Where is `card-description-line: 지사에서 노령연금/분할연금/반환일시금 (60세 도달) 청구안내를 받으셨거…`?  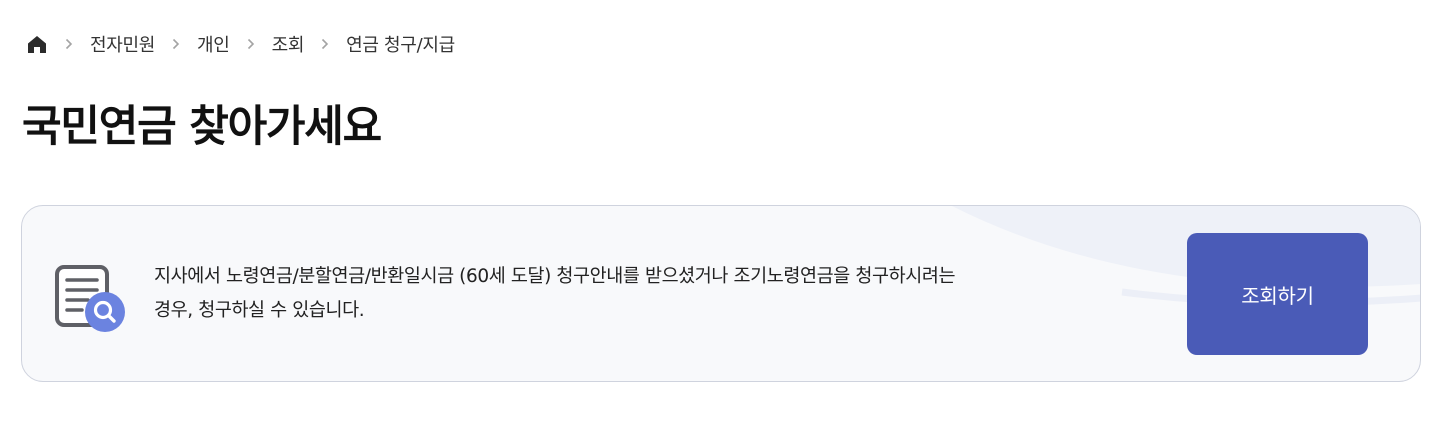 card-description-line: 지사에서 노령연금/분할연금/반환일시금 (60세 도달) 청구안내를 받으셨거… is located at coordinates (555, 276).